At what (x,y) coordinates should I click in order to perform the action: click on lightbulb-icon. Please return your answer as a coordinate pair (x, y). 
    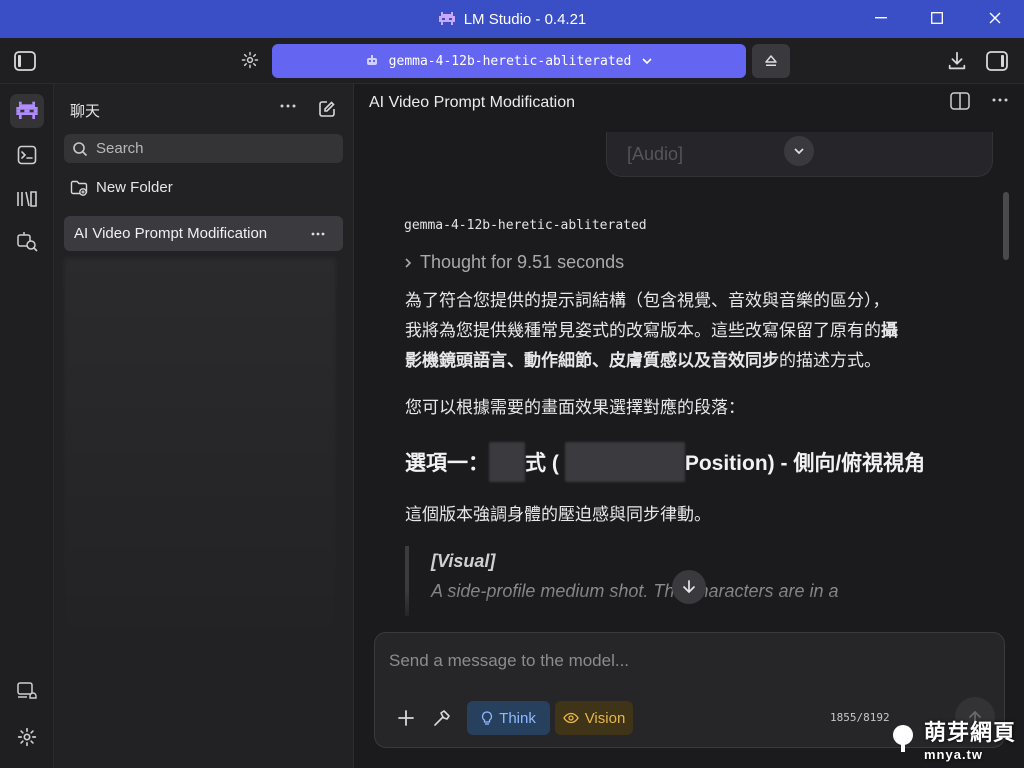
    Looking at the image, I should click on (487, 718).